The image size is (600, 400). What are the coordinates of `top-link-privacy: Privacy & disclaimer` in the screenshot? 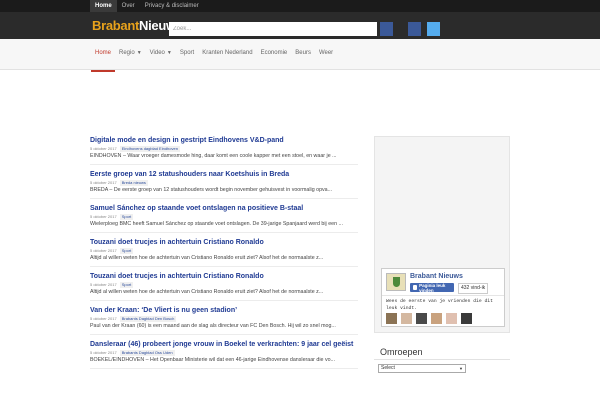 It's located at (172, 6).